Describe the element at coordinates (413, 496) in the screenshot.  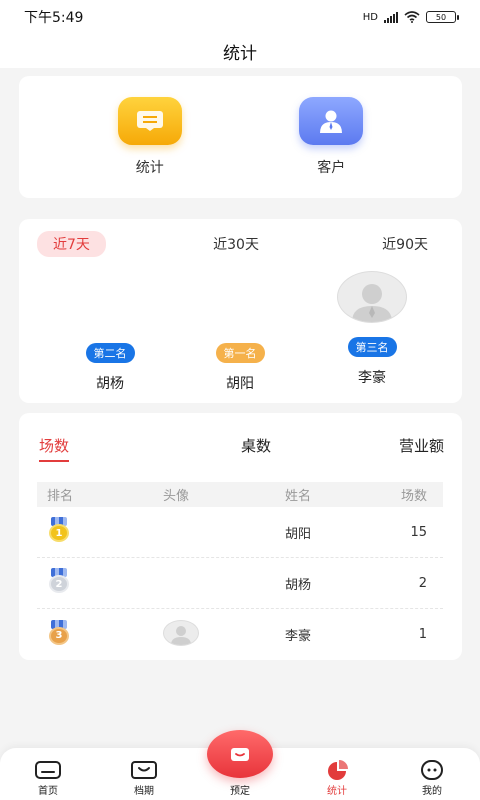
I see `column-header: 场数` at that location.